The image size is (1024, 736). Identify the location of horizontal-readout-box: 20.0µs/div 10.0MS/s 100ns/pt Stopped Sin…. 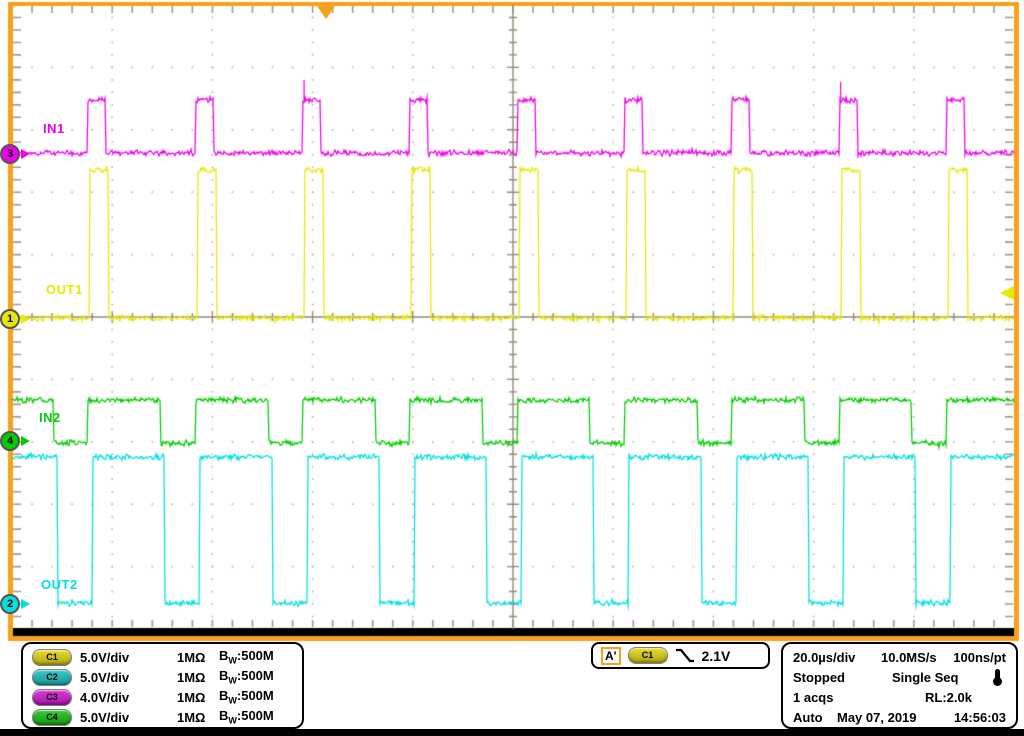
(899, 685).